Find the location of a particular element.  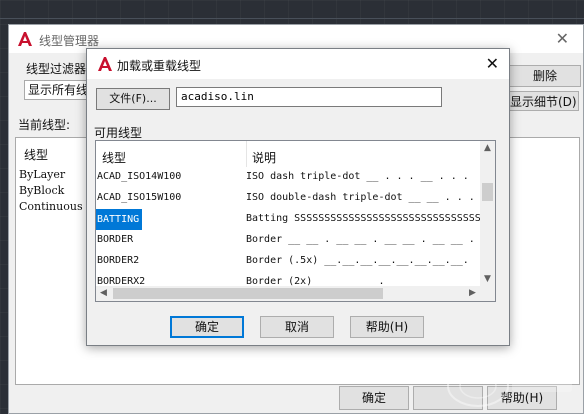

linetype-description: Batting SSSSSSSSSSSSSSSSSSSSSSSSSSSSSSSS is located at coordinates (363, 218).